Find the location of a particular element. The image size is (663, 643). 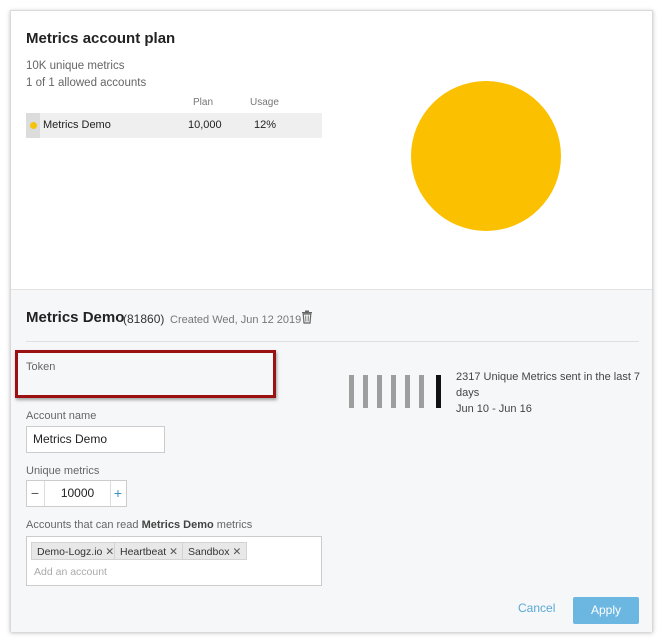

account-chip: Sandbox ✕ is located at coordinates (215, 551).